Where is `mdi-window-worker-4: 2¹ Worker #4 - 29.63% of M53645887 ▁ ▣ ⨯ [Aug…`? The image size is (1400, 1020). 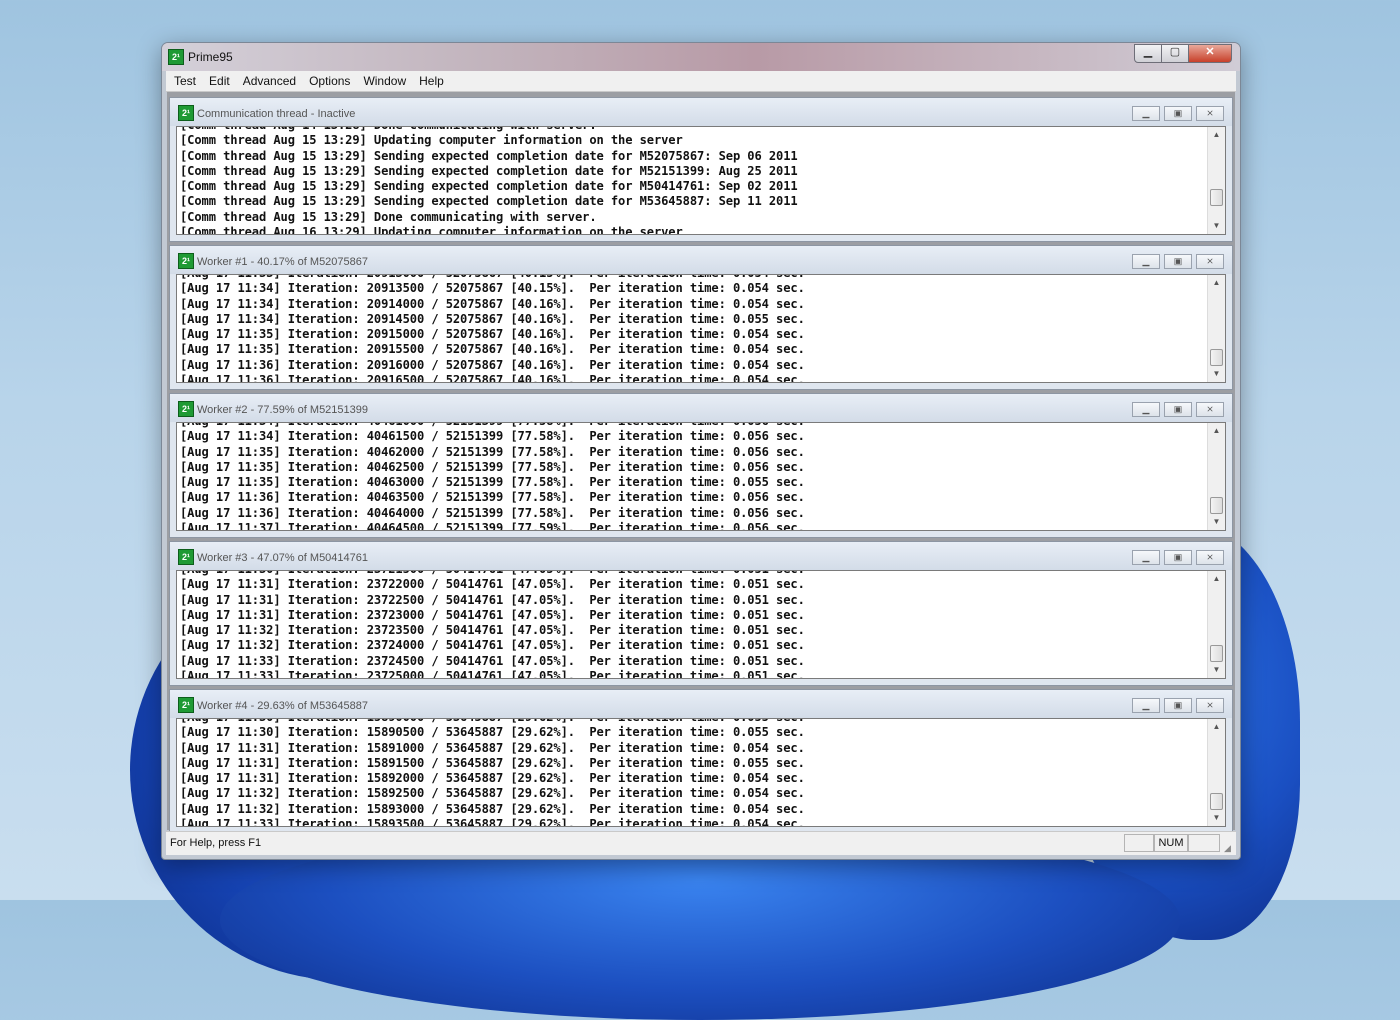
mdi-window-worker-4: 2¹ Worker #4 - 29.63% of M53645887 ▁ ▣ ⨯ [Aug… is located at coordinates (701, 761).